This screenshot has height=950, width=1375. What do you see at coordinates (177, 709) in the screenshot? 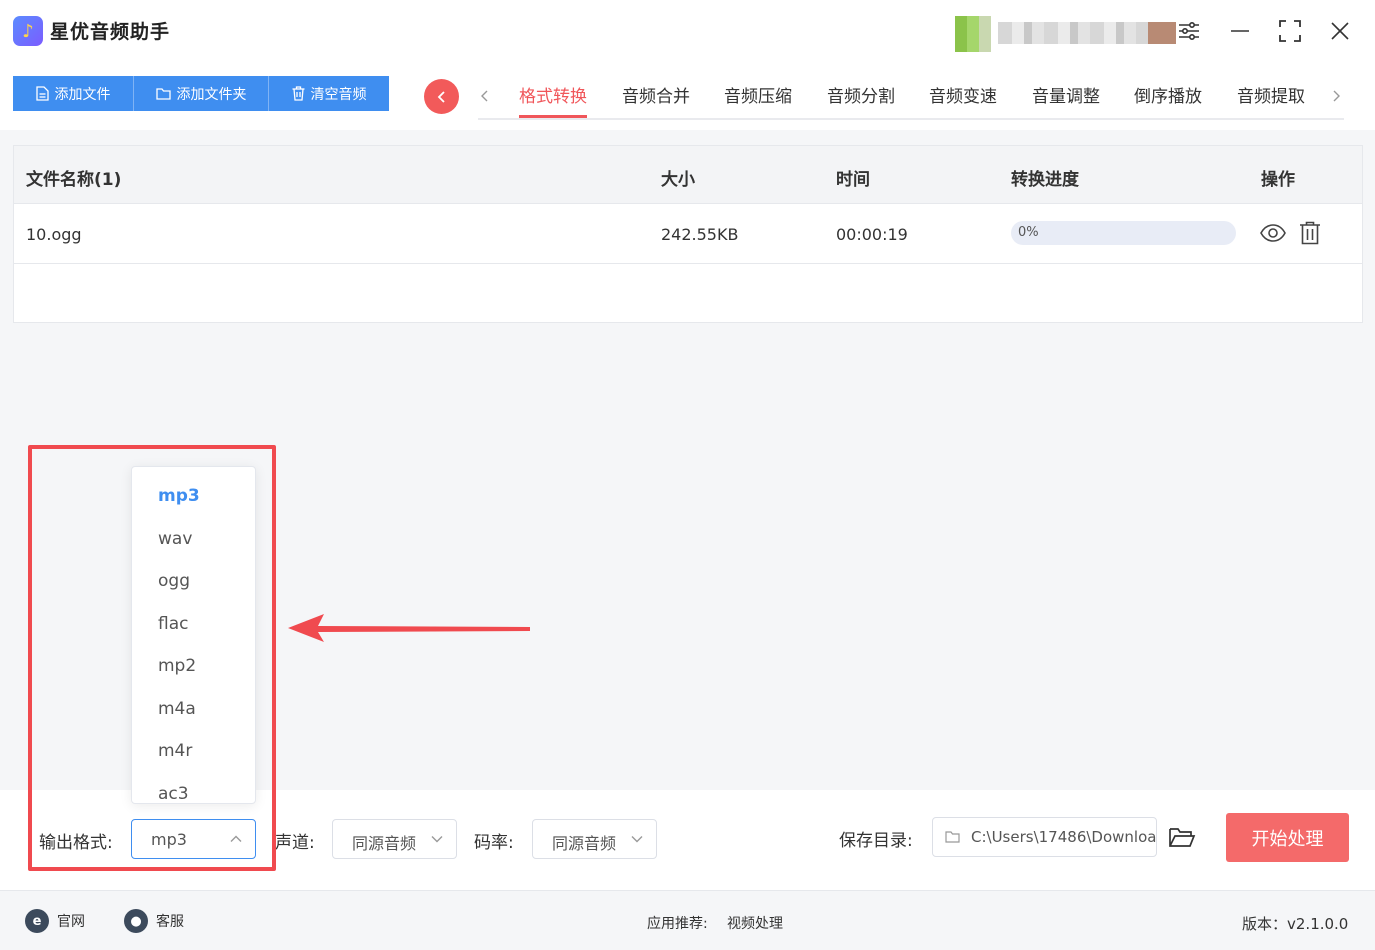
I see `format-option-m4a: m4a` at bounding box center [177, 709].